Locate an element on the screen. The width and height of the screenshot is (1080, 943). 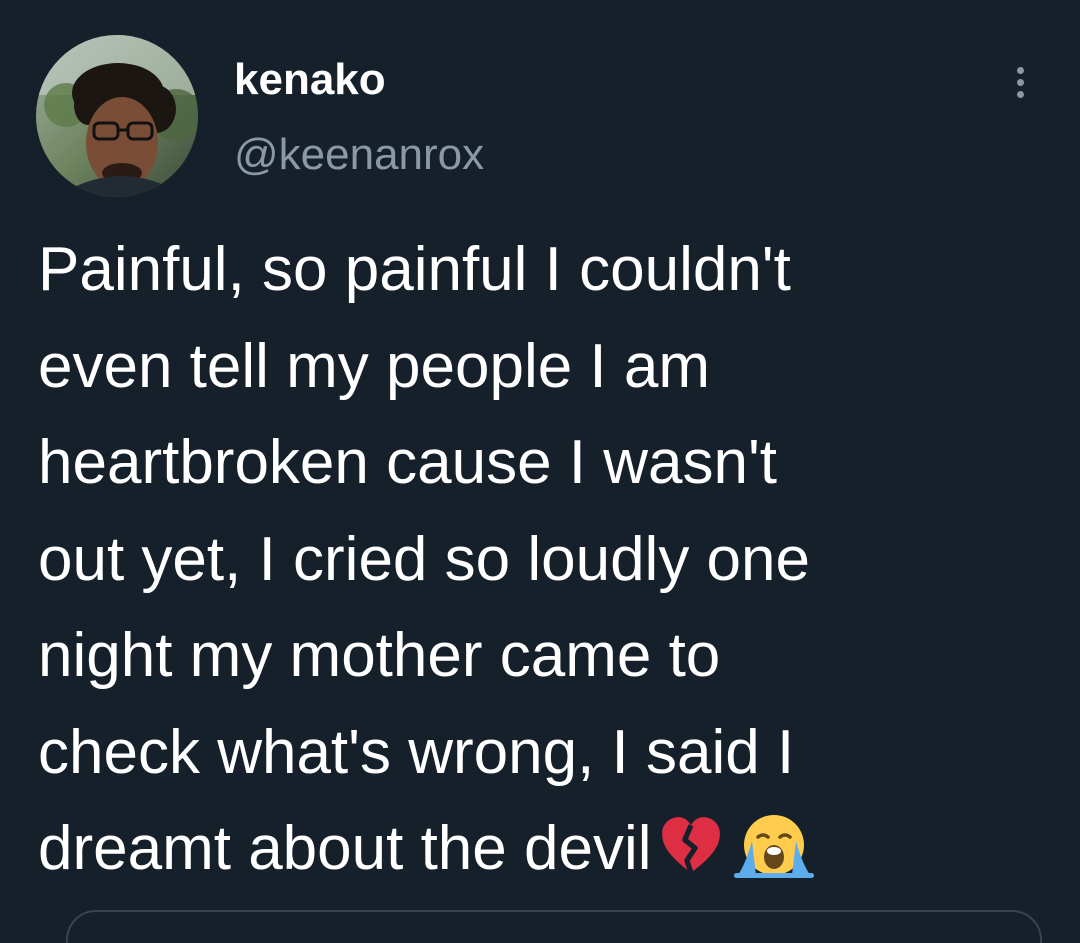
avatar is located at coordinates (117, 116).